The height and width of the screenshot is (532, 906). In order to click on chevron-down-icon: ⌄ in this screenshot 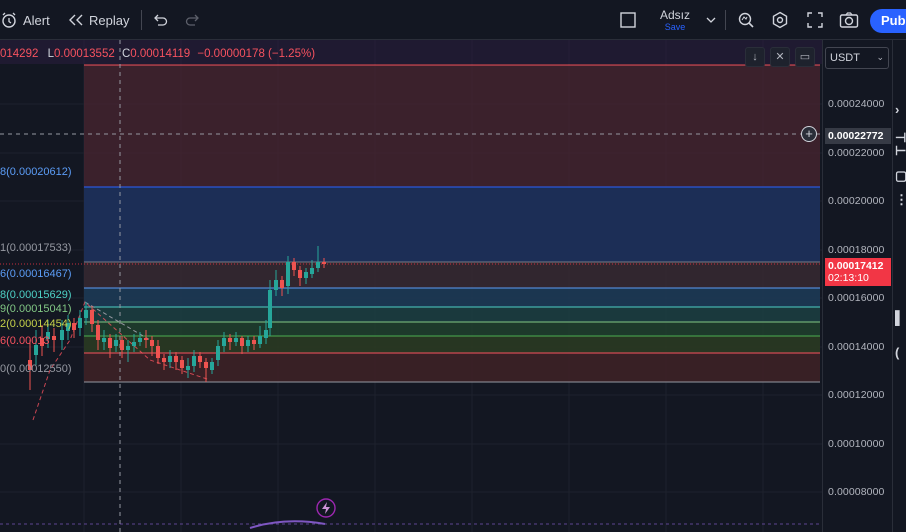, I will do `click(880, 57)`.